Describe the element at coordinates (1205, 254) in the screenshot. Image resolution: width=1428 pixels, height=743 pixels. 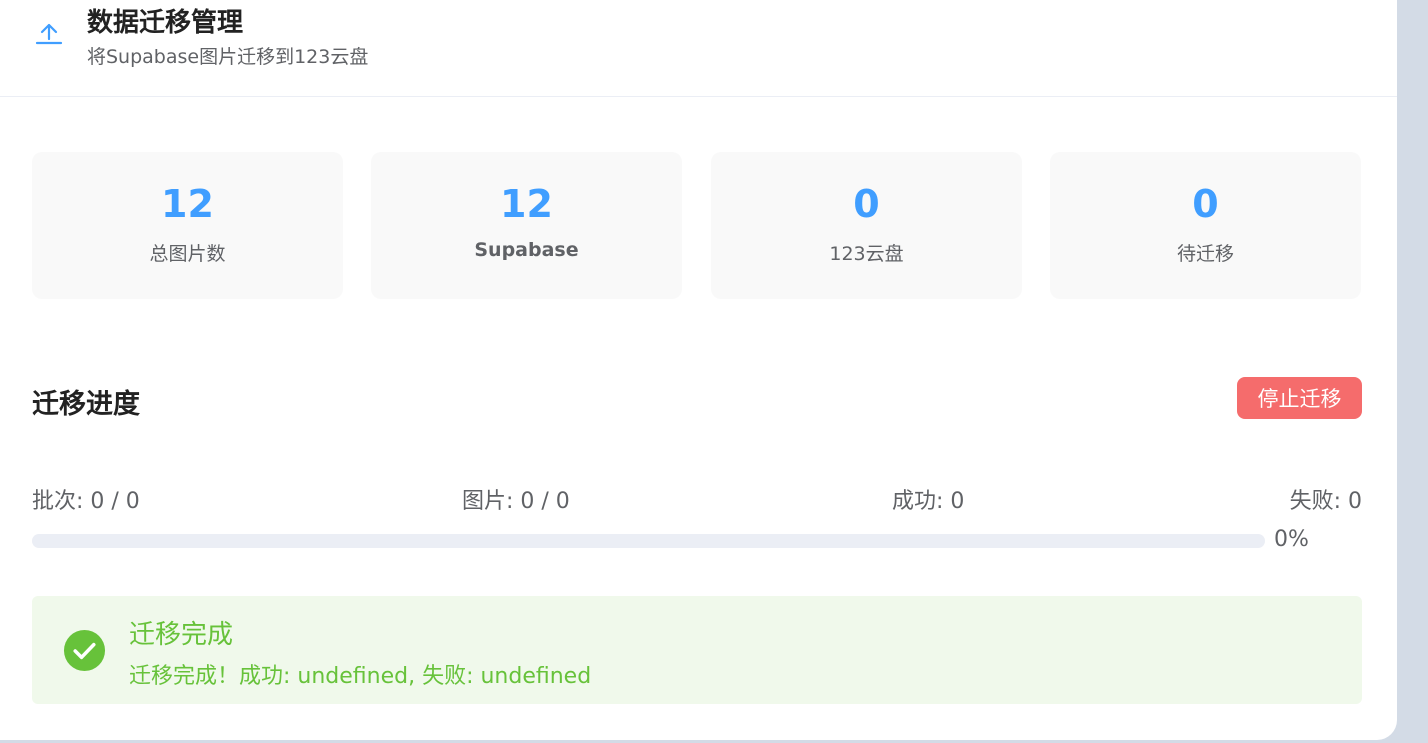
I see `stat-label: 待迁移` at that location.